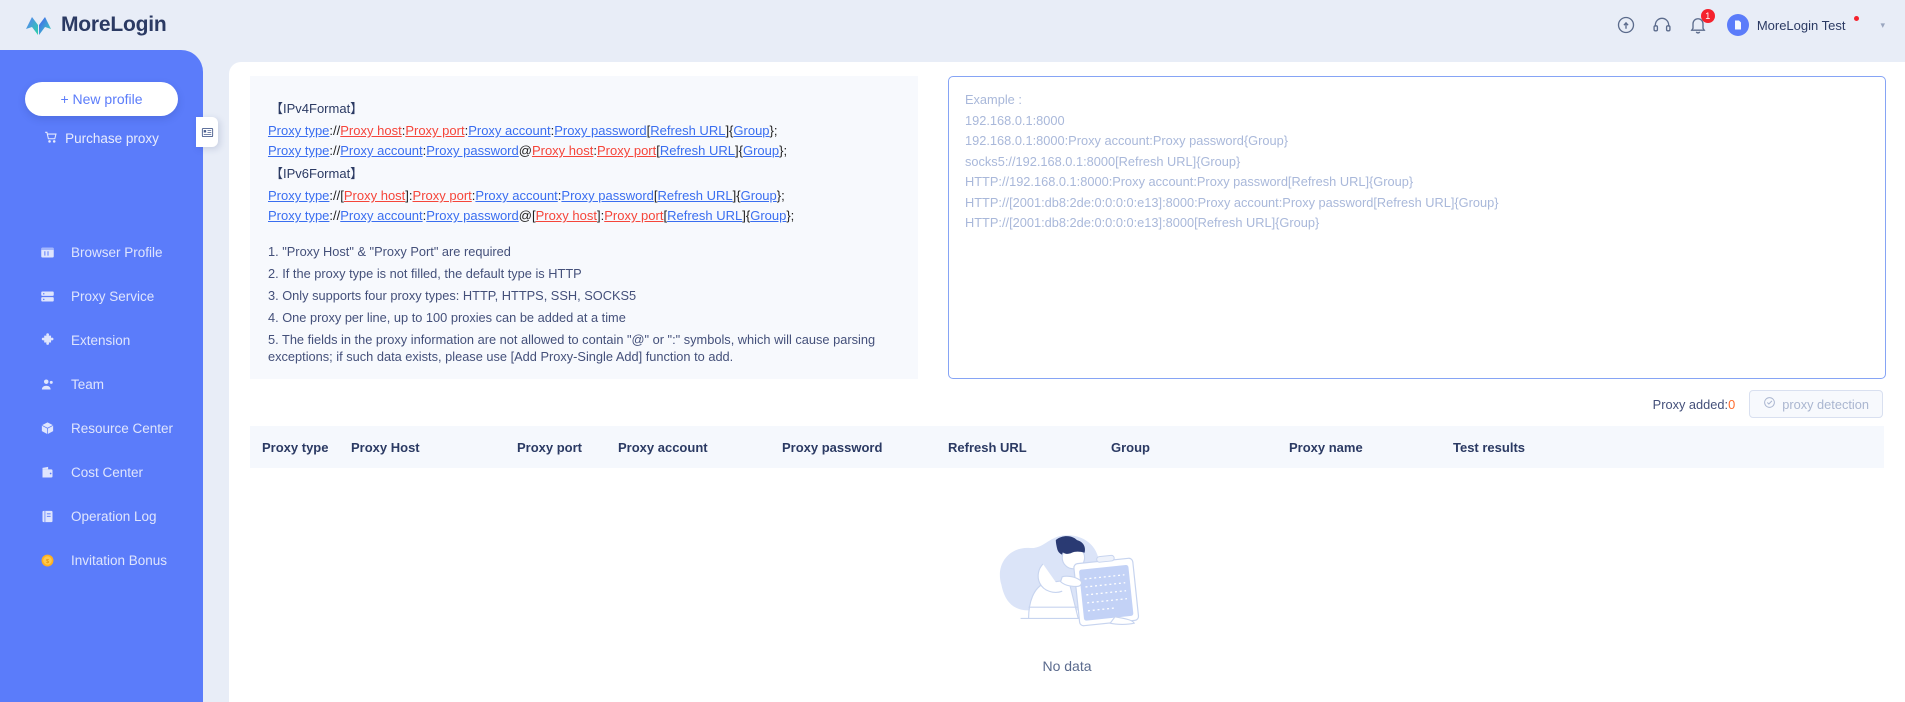 This screenshot has width=1905, height=702. Describe the element at coordinates (114, 24) in the screenshot. I see `brand-name: MoreLogin` at that location.